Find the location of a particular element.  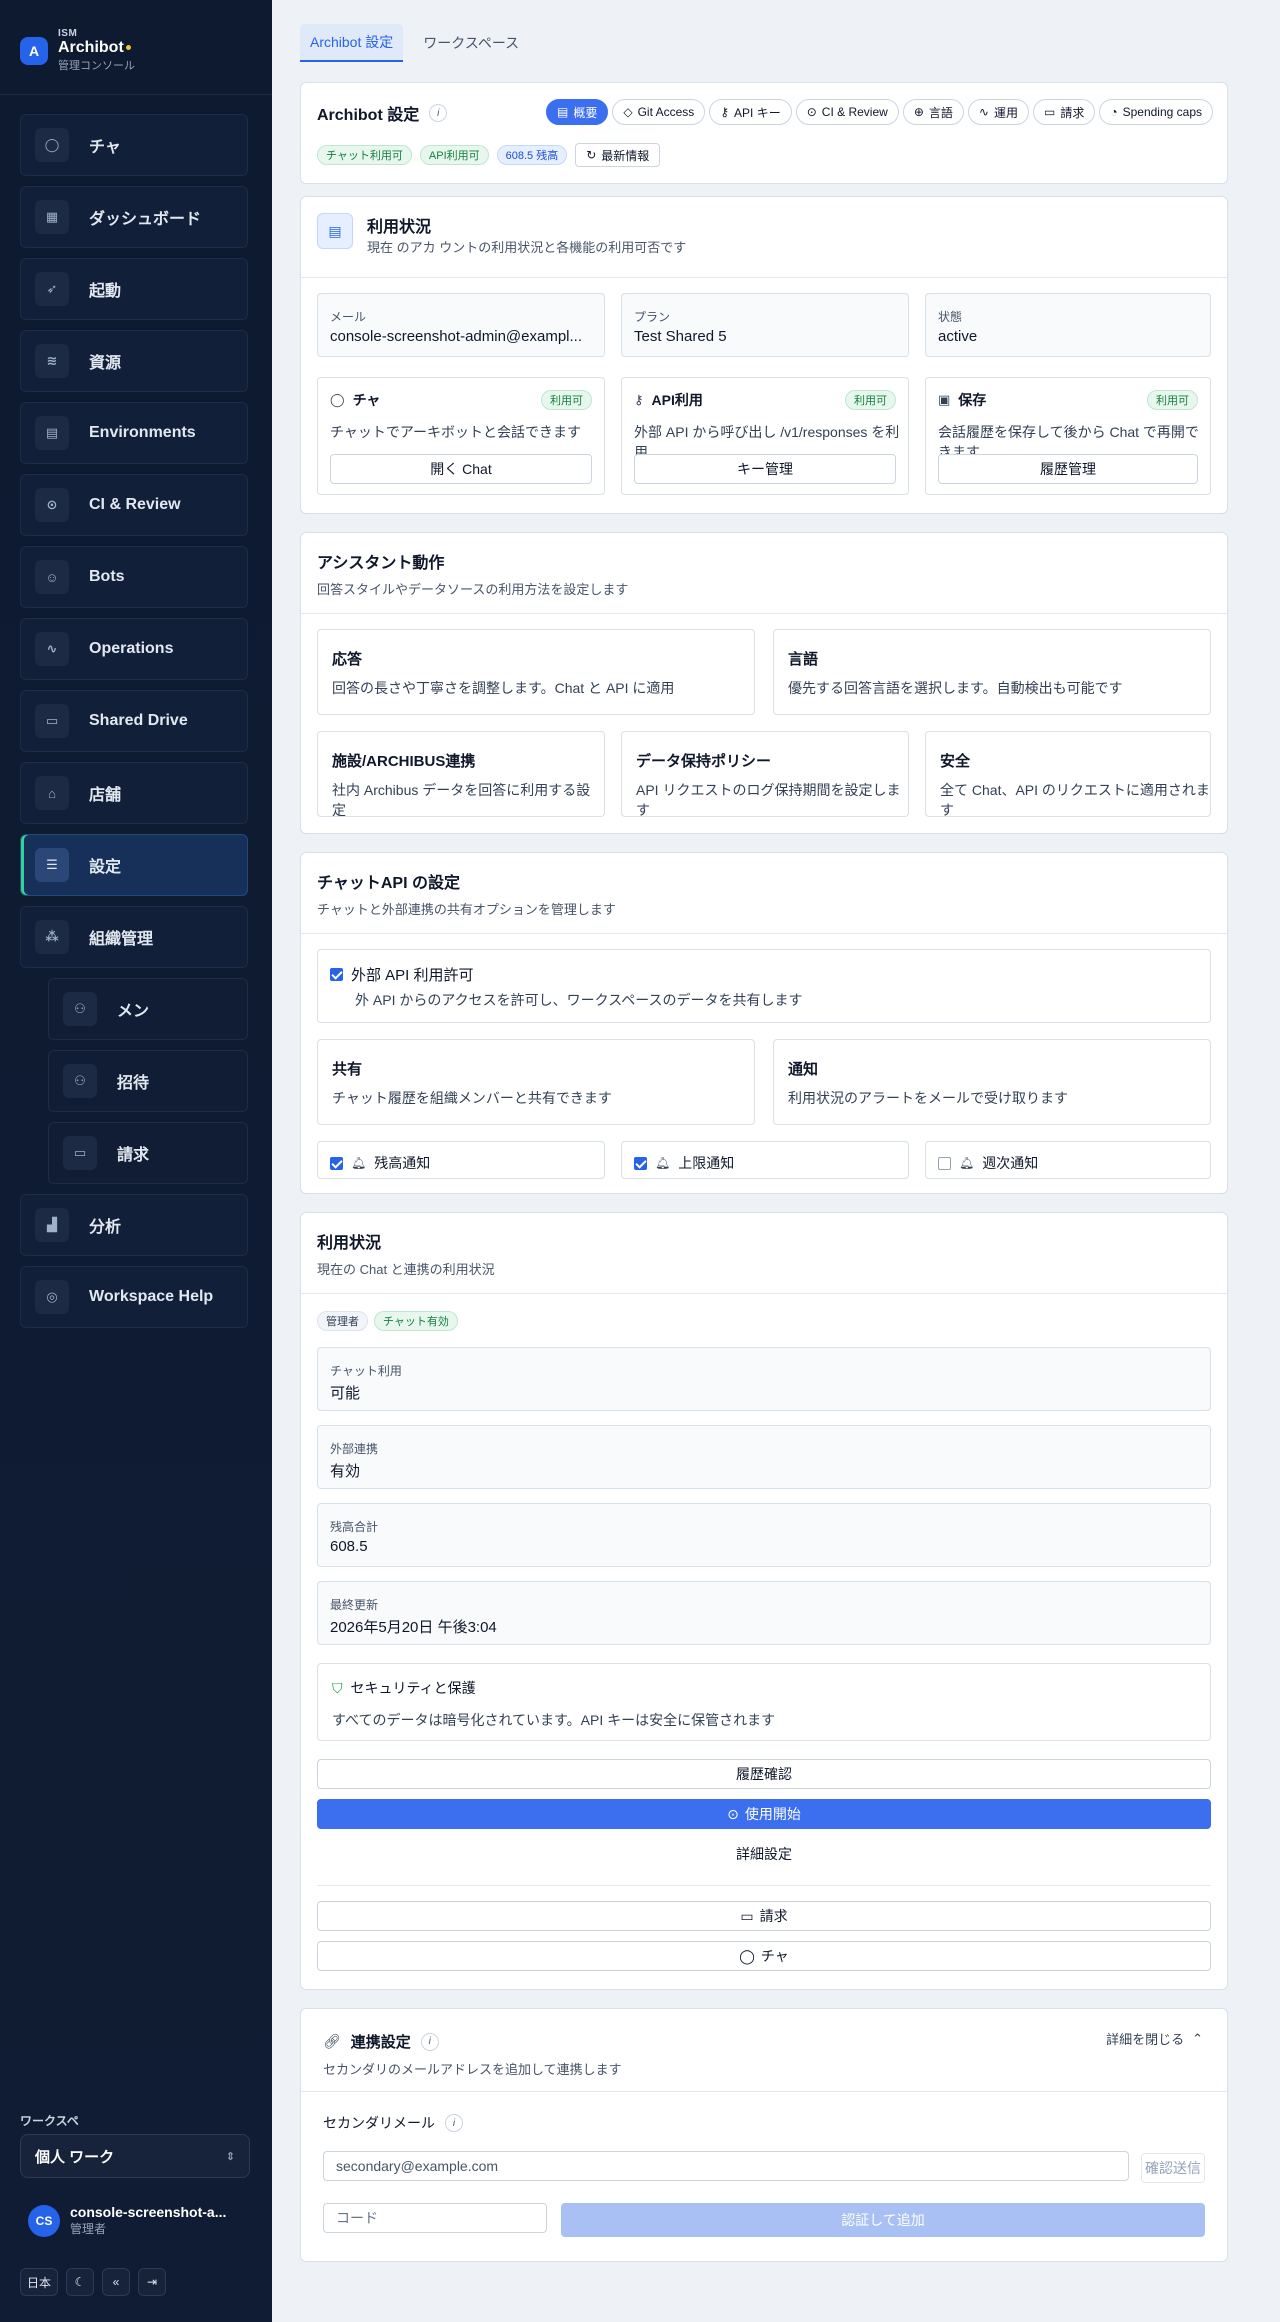

section-pill: ∿ 運用 is located at coordinates (998, 112).